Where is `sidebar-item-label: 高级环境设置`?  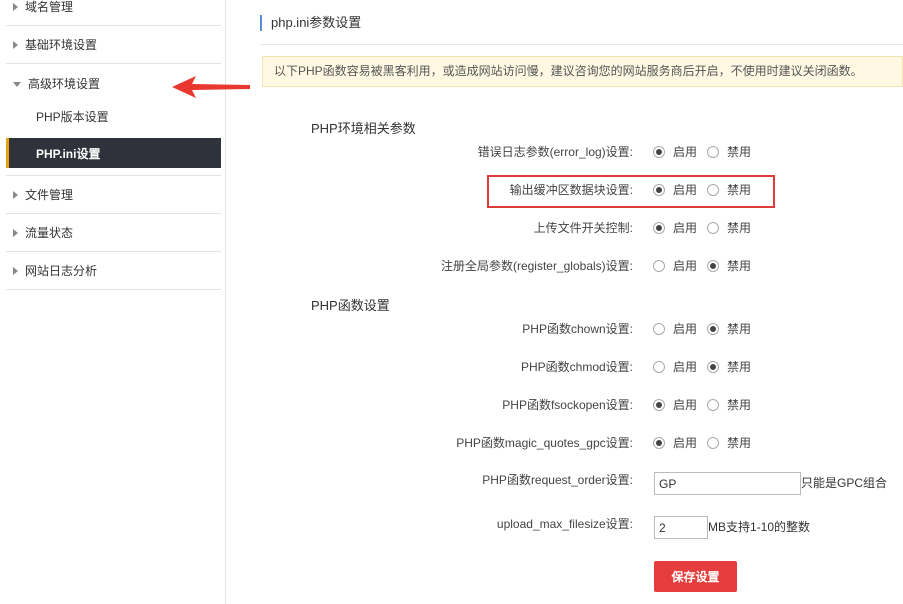 sidebar-item-label: 高级环境设置 is located at coordinates (64, 83).